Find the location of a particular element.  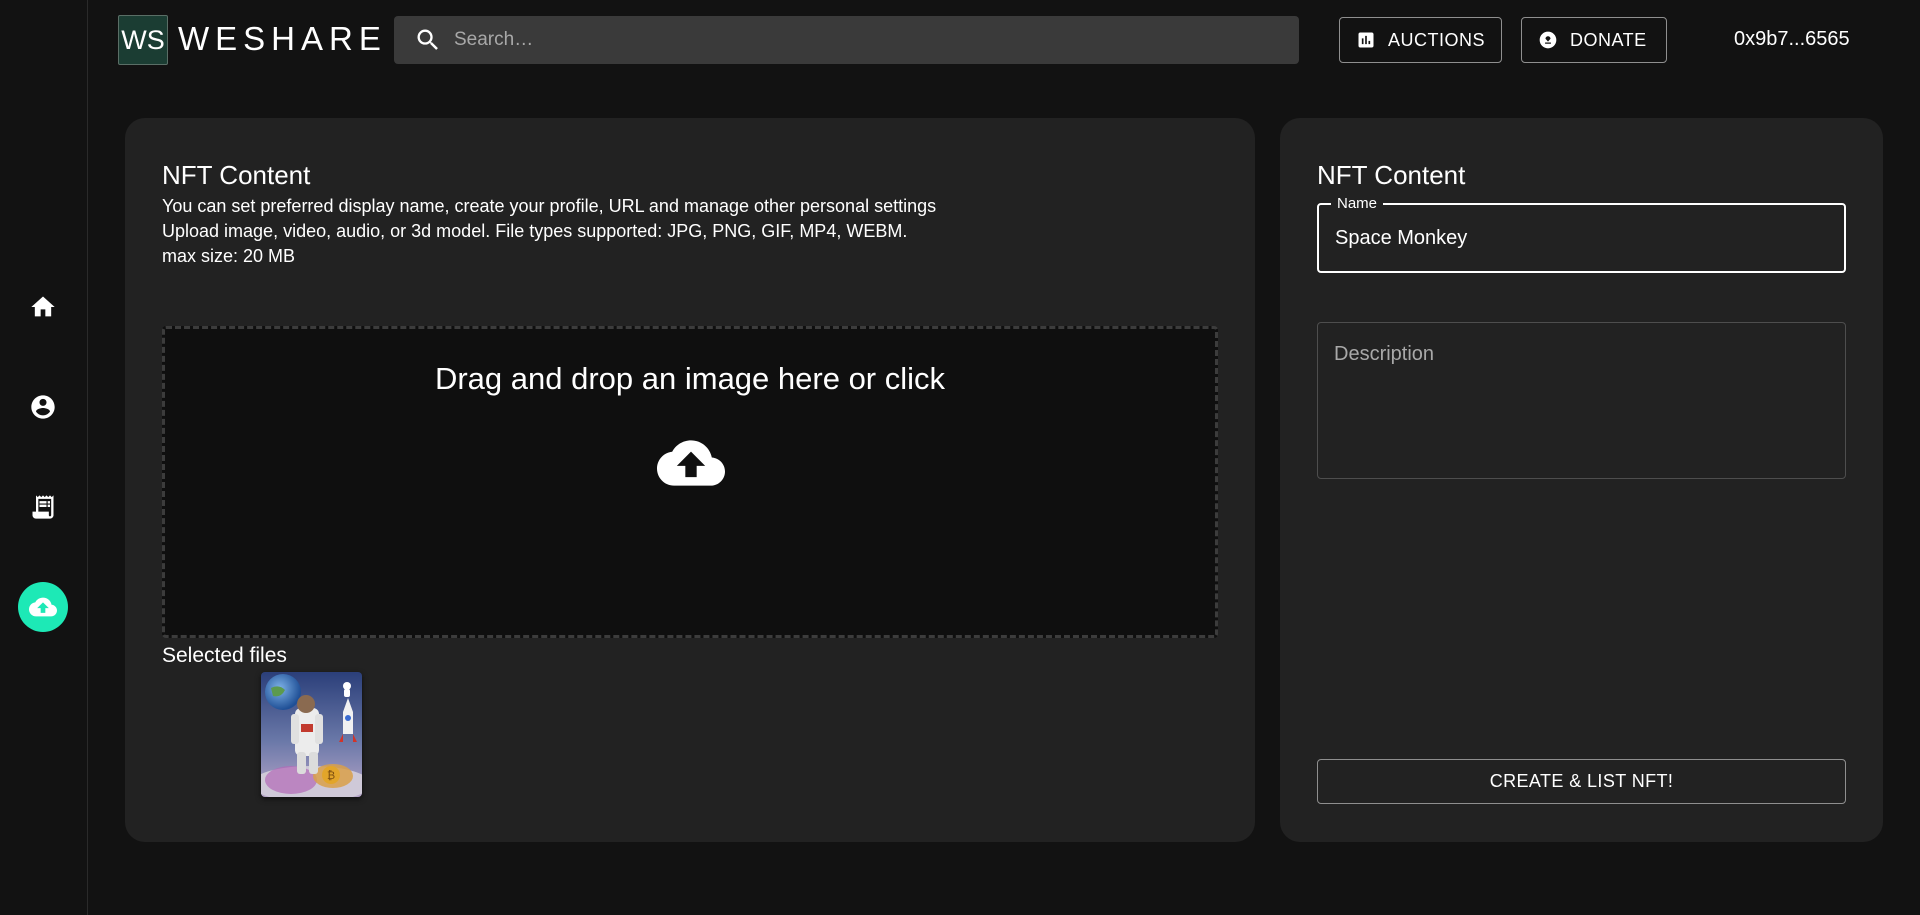

sidebar-item-home is located at coordinates (43, 307).